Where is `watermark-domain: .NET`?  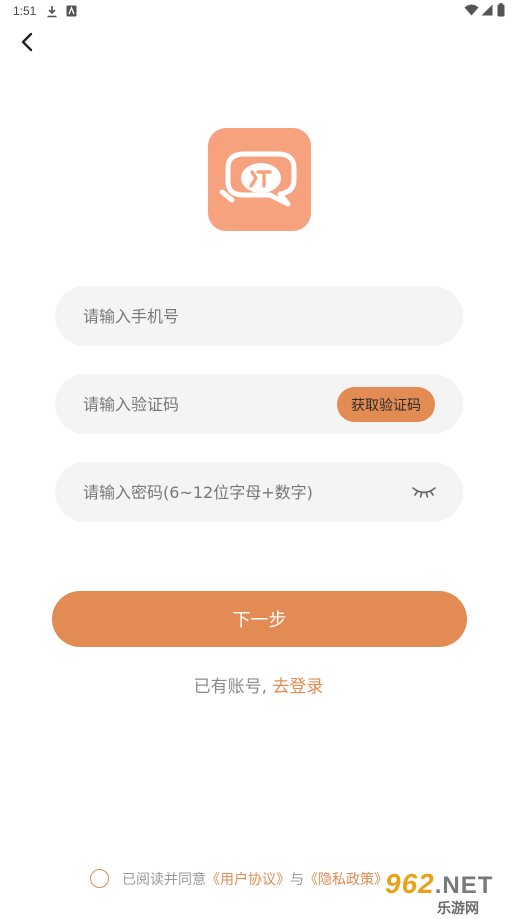
watermark-domain: .NET is located at coordinates (464, 885).